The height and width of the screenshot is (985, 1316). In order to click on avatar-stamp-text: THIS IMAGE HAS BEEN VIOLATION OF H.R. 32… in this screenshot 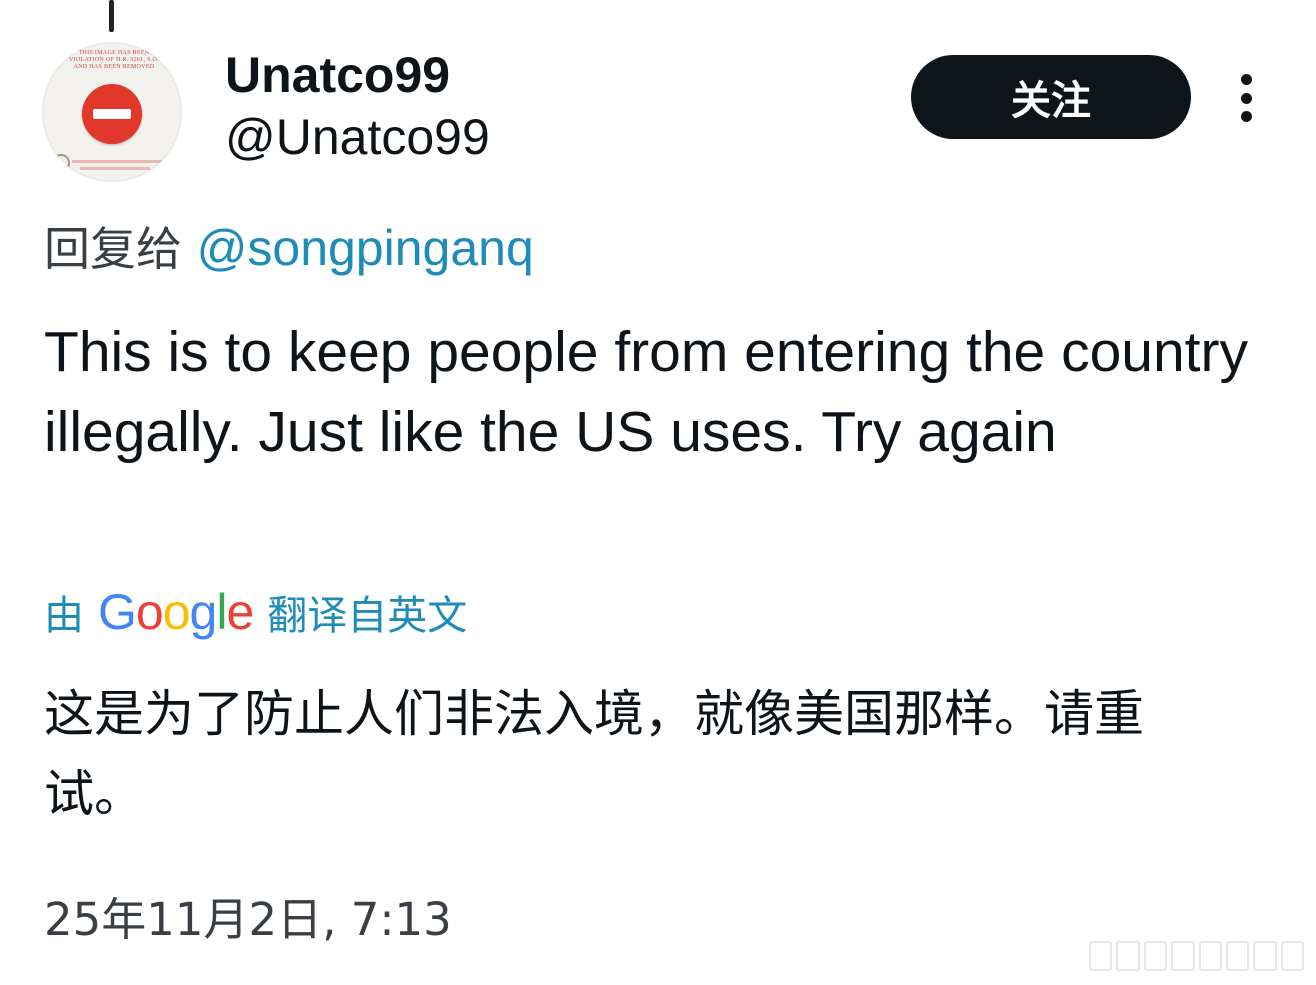, I will do `click(114, 60)`.